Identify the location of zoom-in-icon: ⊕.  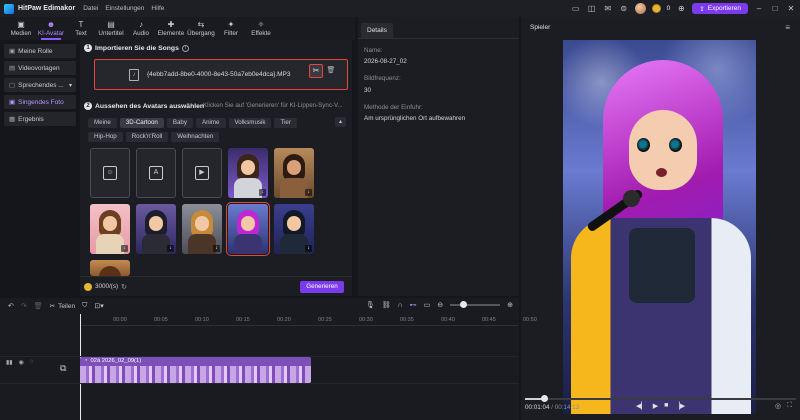
(510, 305).